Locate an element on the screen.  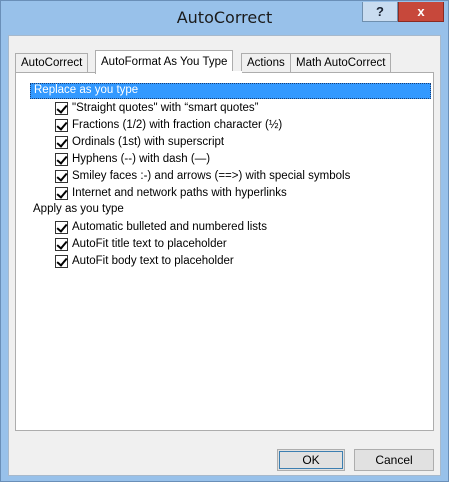
close-button: x is located at coordinates (421, 12).